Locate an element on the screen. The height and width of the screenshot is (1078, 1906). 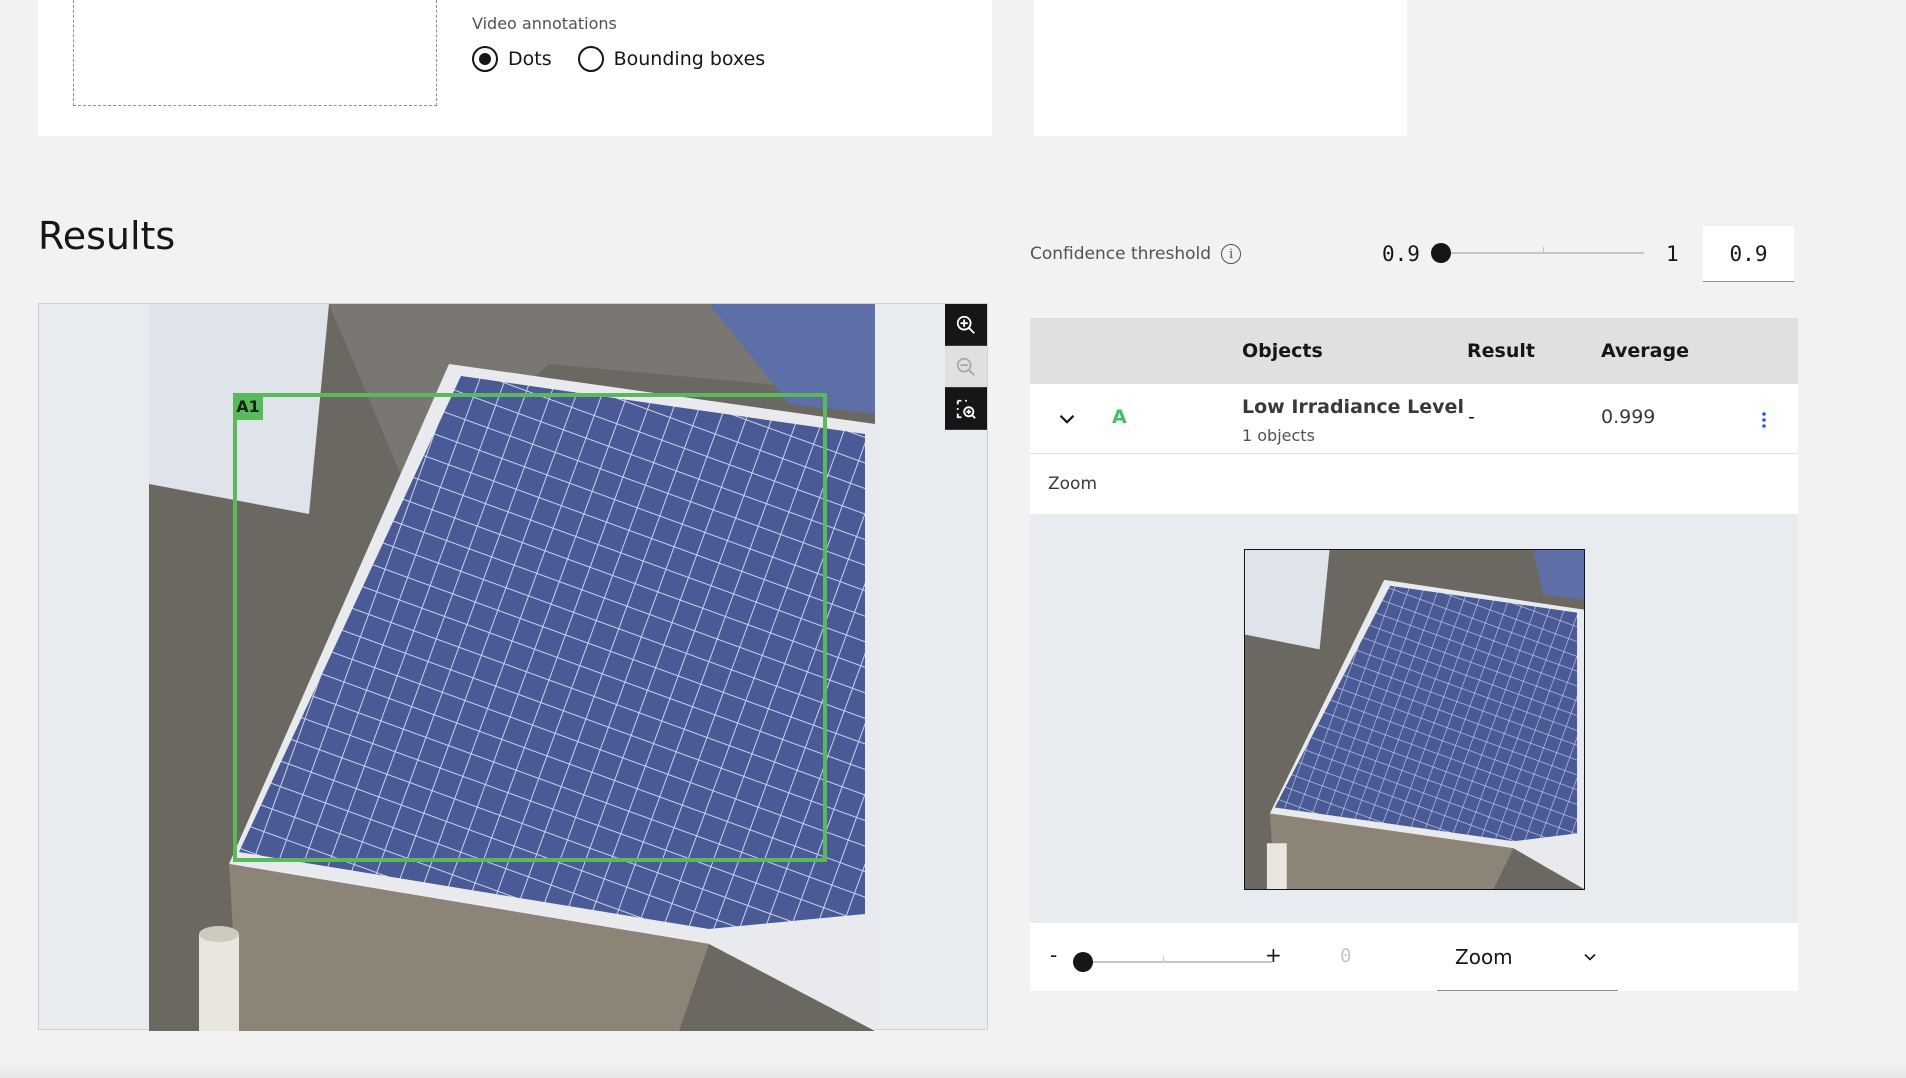
radio-dots-circle is located at coordinates (485, 59).